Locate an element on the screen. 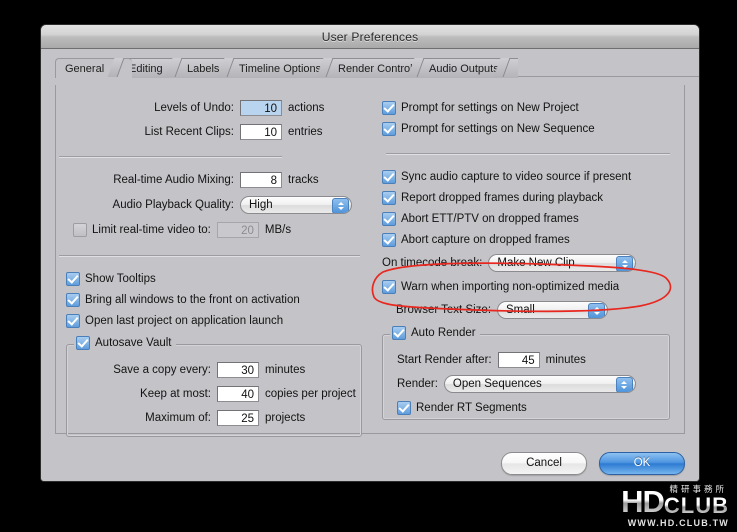 The image size is (737, 532). list-recent-clips-input: 10 is located at coordinates (261, 132).